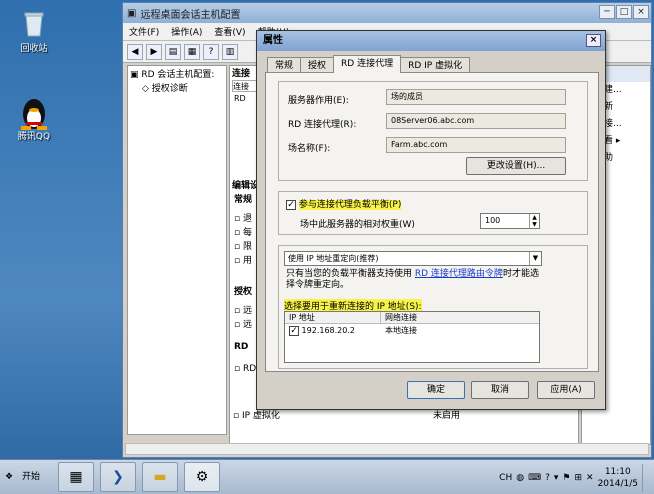  What do you see at coordinates (177, 250) in the screenshot?
I see `console-tree: ▣ RD 会话主机配置: ◇ 授权诊断` at bounding box center [177, 250].